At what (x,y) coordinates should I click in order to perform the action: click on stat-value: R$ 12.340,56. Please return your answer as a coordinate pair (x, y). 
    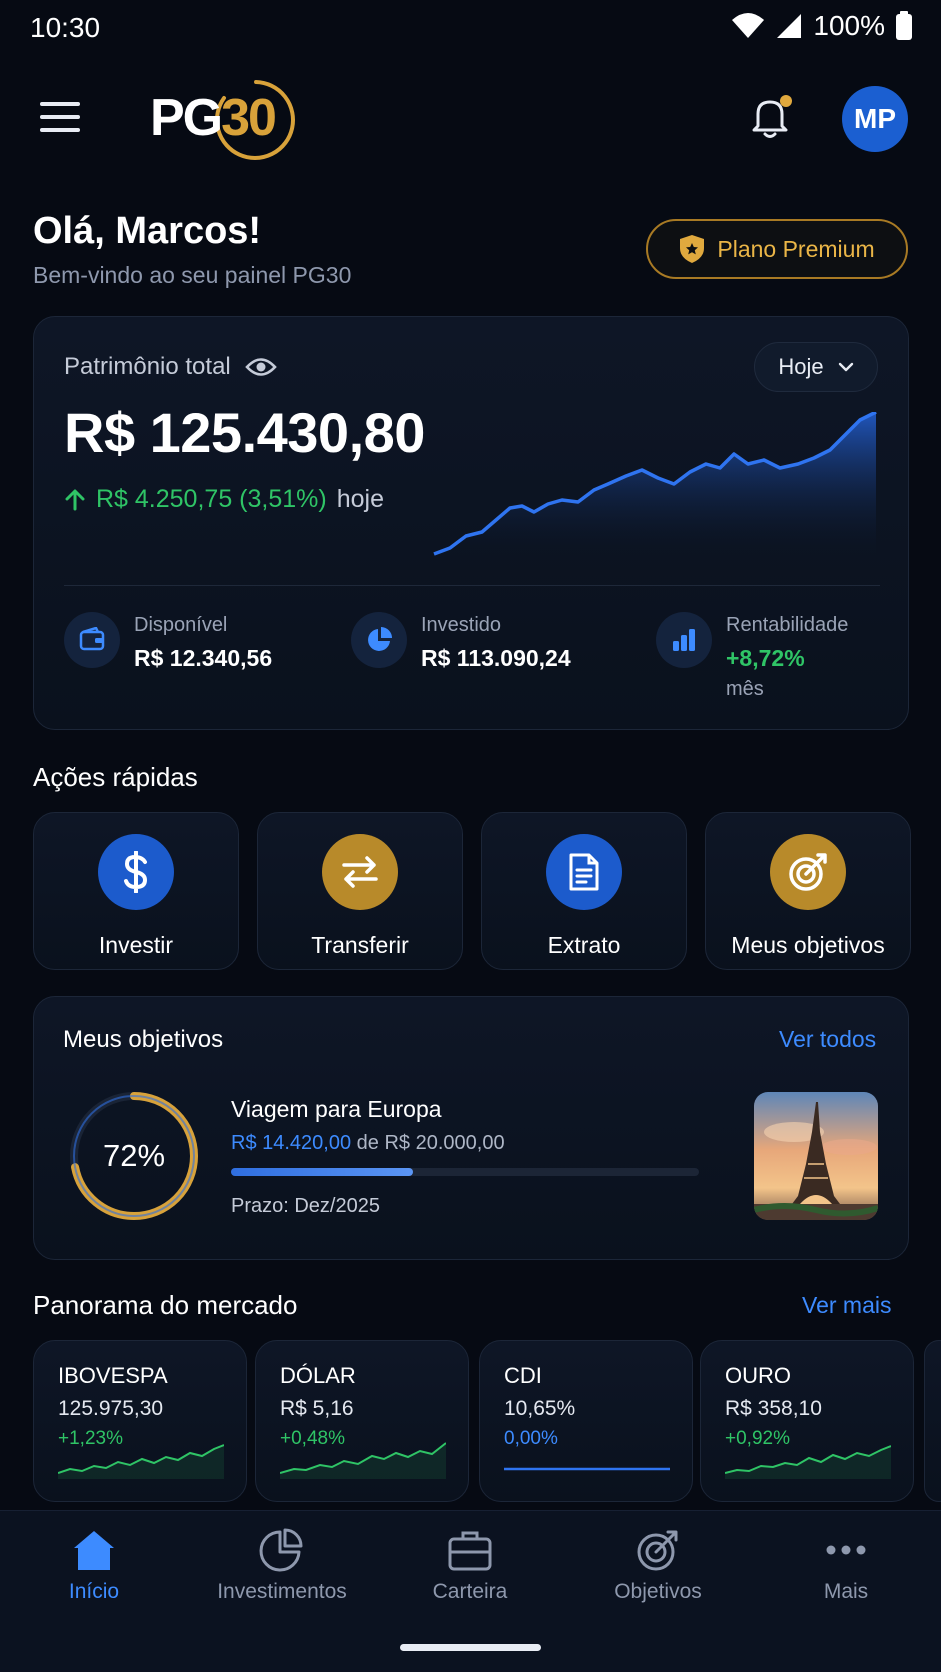
    Looking at the image, I should click on (203, 658).